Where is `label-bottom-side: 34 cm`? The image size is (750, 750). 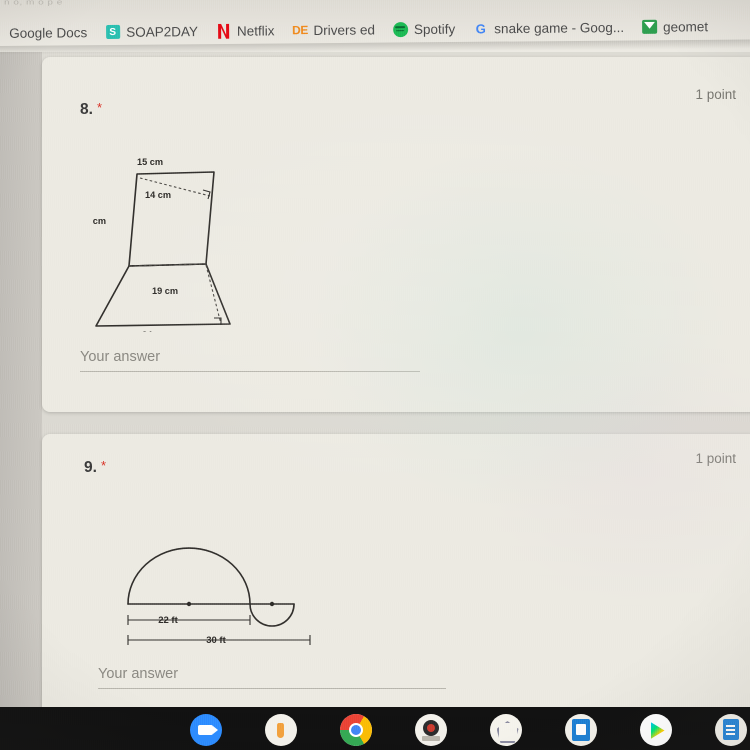 label-bottom-side: 34 cm is located at coordinates (155, 331).